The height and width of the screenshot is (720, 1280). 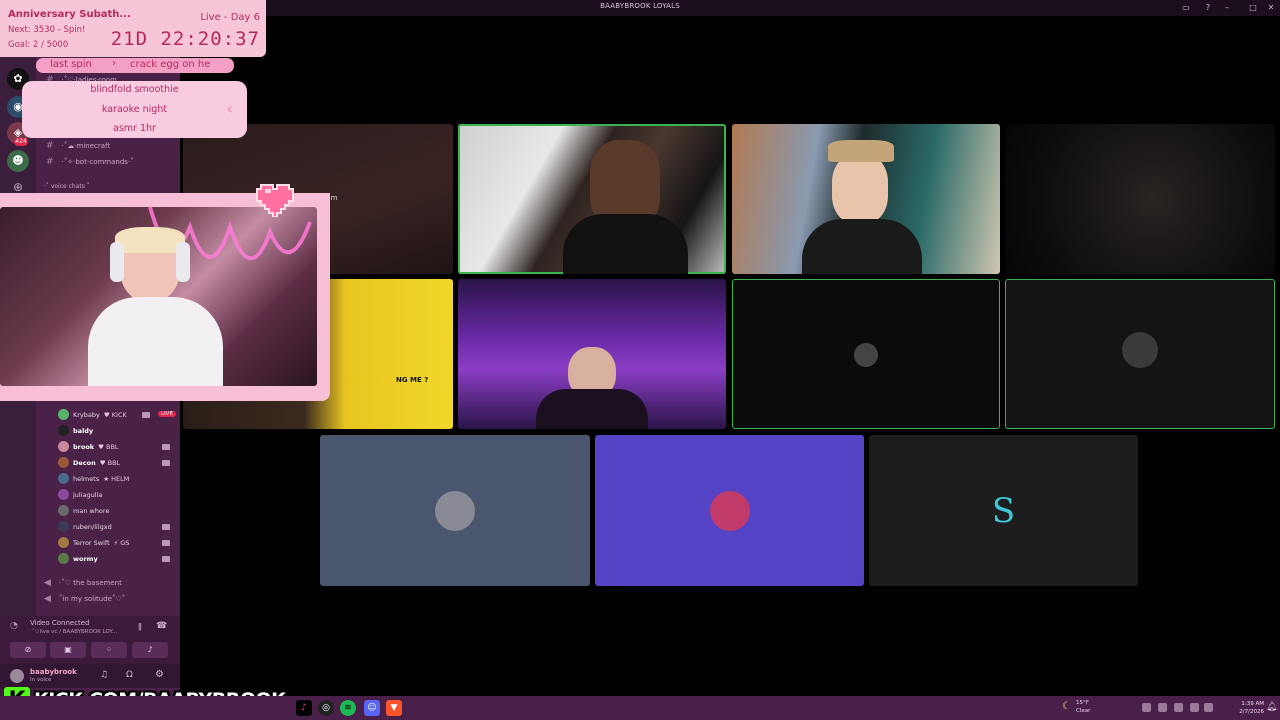 I want to click on participant-face, so click(x=860, y=189).